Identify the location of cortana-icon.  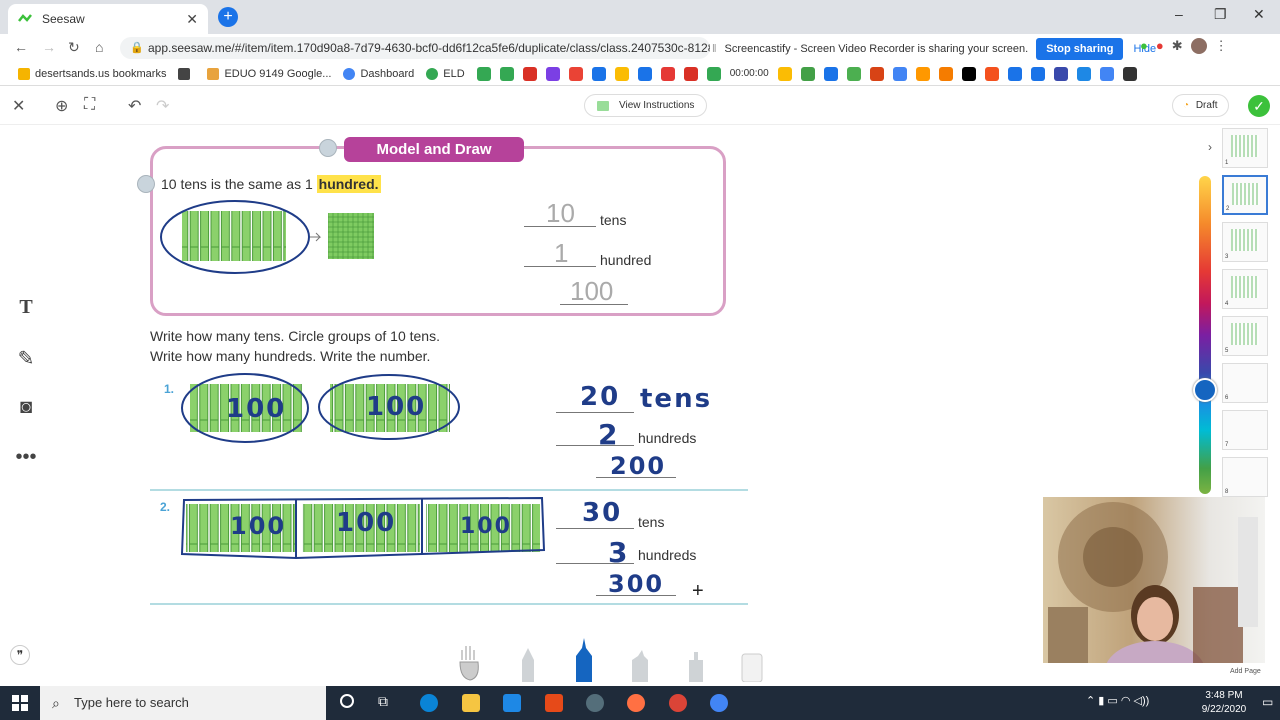
(347, 701).